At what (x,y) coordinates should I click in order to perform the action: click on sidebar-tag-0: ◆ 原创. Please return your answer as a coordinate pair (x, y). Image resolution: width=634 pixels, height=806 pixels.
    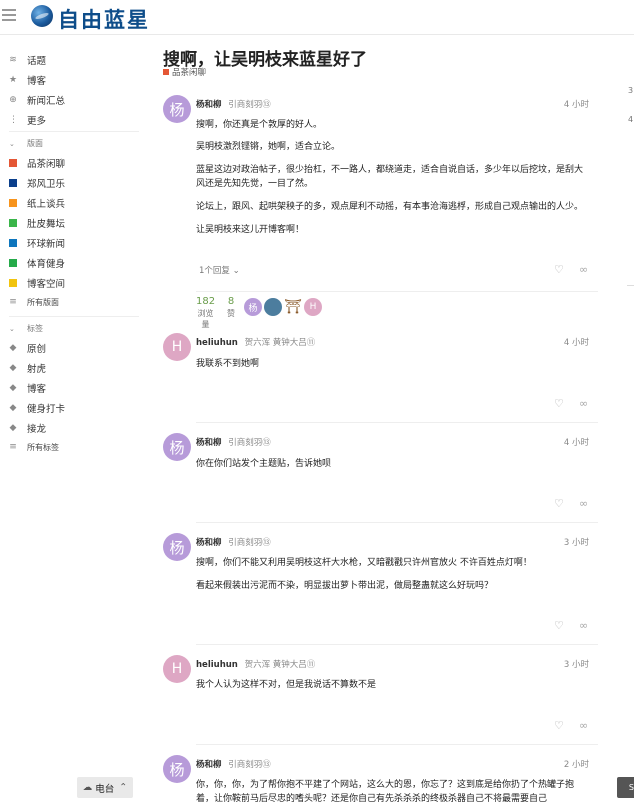
    Looking at the image, I should click on (27, 348).